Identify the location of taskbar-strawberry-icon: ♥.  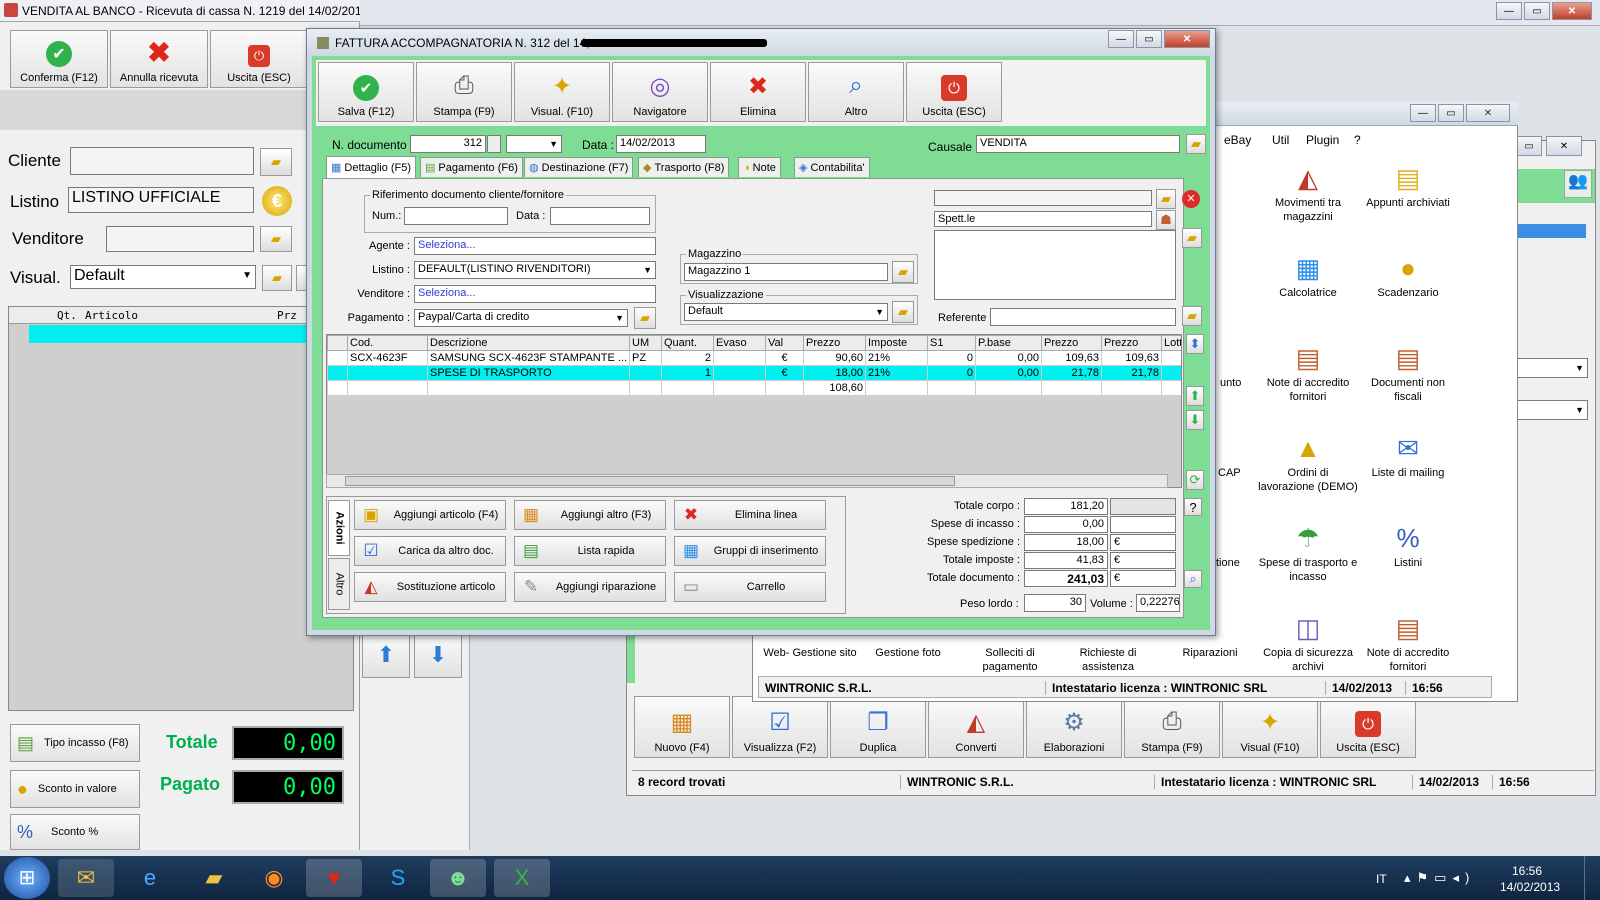
(334, 878).